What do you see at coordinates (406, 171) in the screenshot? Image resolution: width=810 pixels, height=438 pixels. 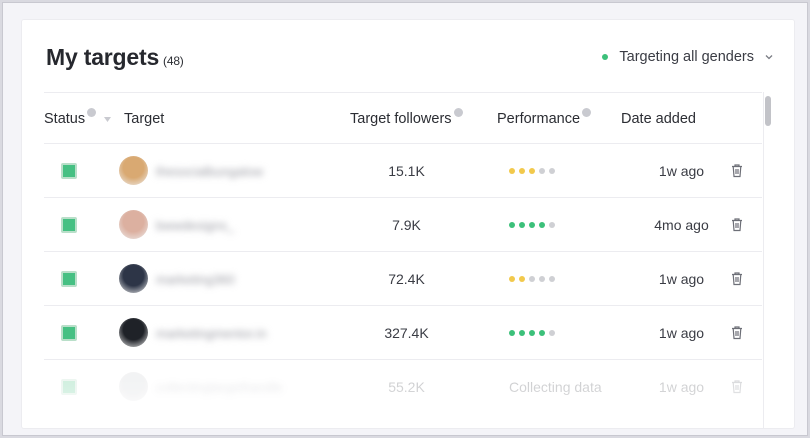 I see `target-followers: 15.1K` at bounding box center [406, 171].